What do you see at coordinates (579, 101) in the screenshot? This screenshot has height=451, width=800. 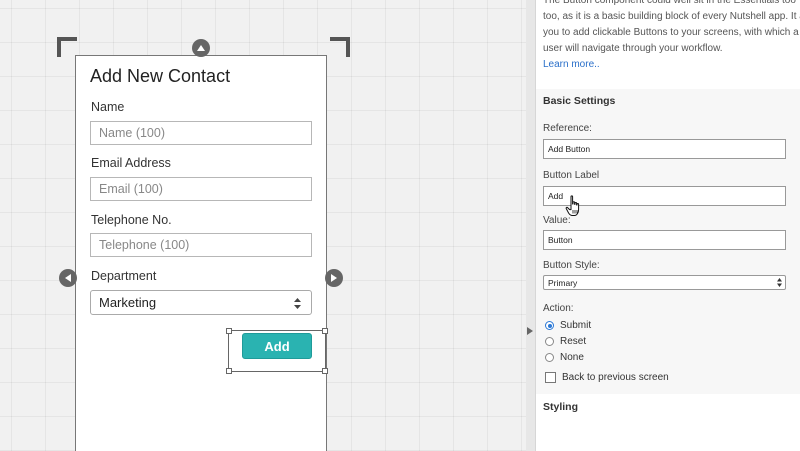 I see `basic-settings-heading: Basic Settings` at bounding box center [579, 101].